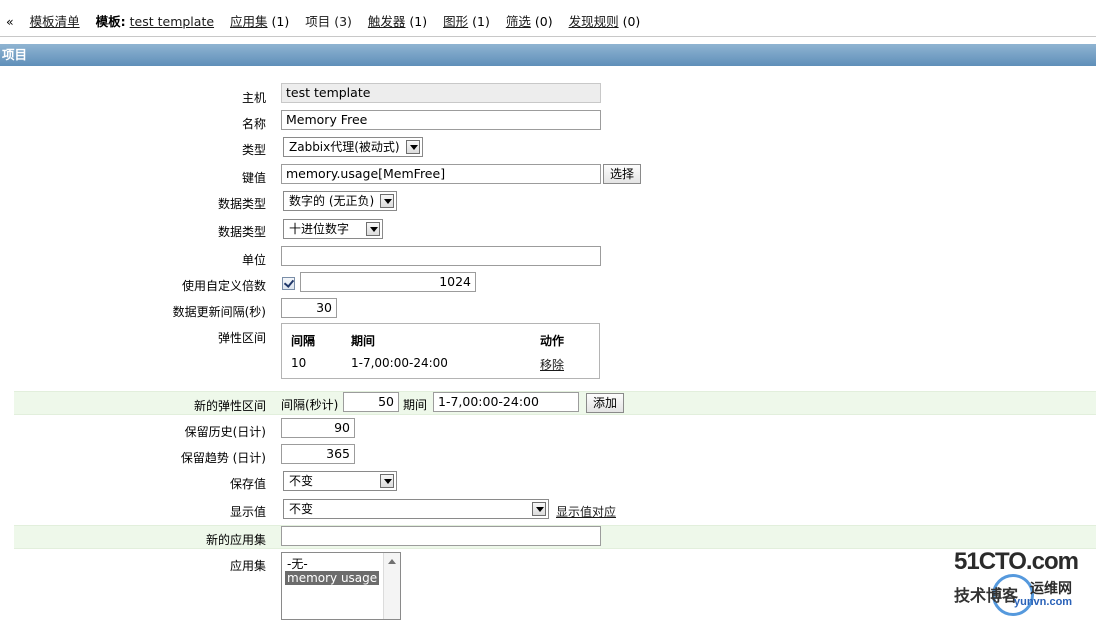 The width and height of the screenshot is (1096, 620). What do you see at coordinates (388, 282) in the screenshot?
I see `multiplier-input: 1024` at bounding box center [388, 282].